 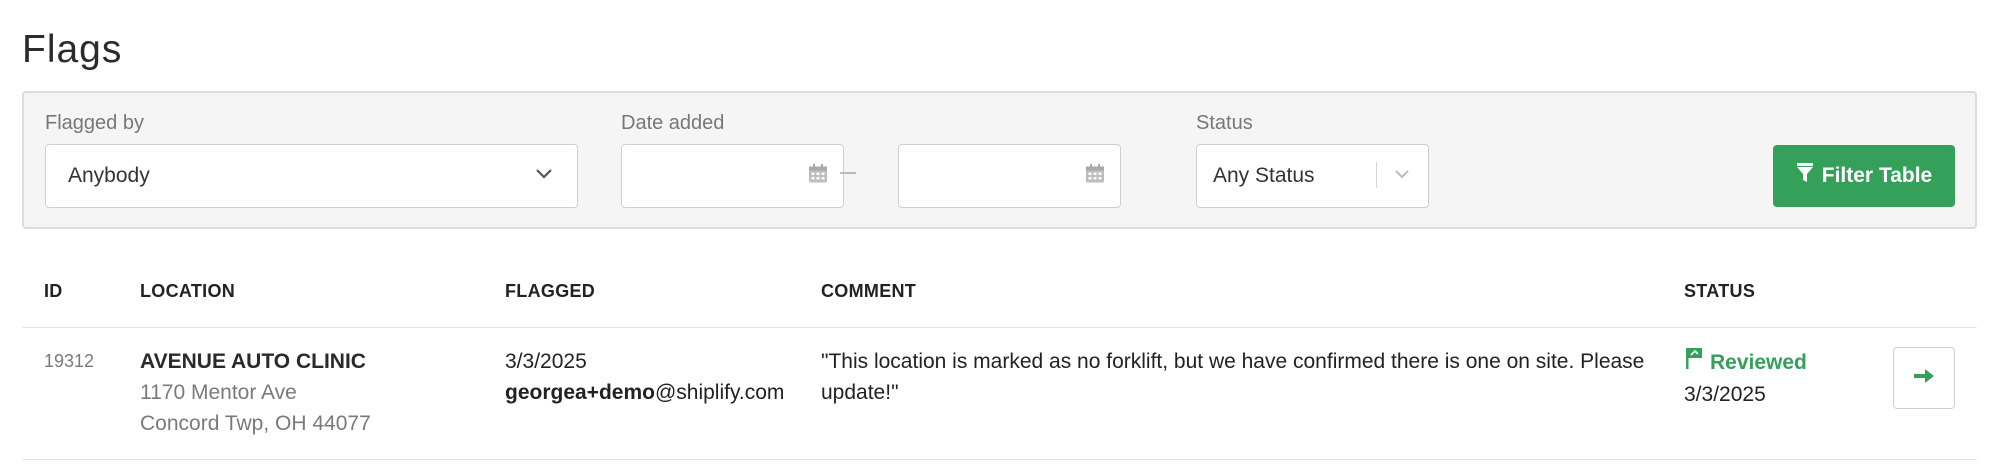 What do you see at coordinates (673, 123) in the screenshot?
I see `date-added-label: Date added` at bounding box center [673, 123].